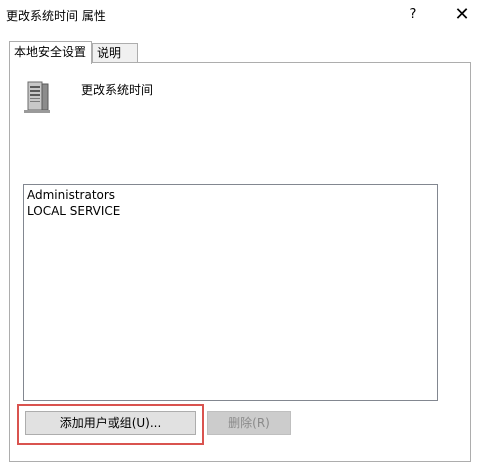 Image resolution: width=485 pixels, height=462 pixels. Describe the element at coordinates (56, 16) in the screenshot. I see `window-title: 更改系统时间 属性` at that location.